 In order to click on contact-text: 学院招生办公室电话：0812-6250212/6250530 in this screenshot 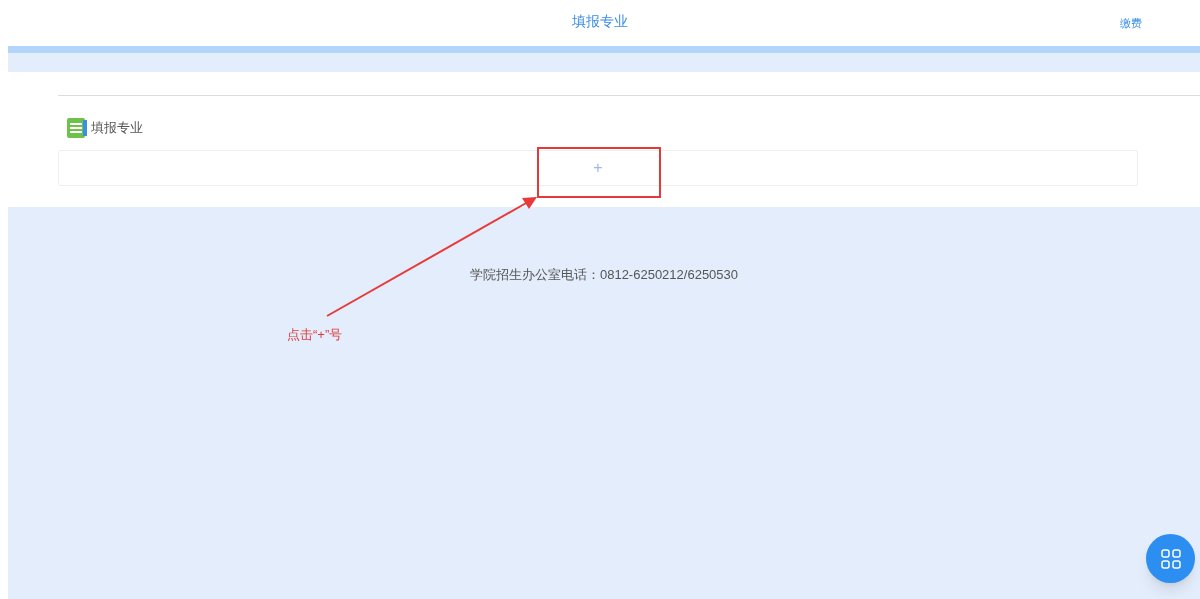, I will do `click(604, 274)`.